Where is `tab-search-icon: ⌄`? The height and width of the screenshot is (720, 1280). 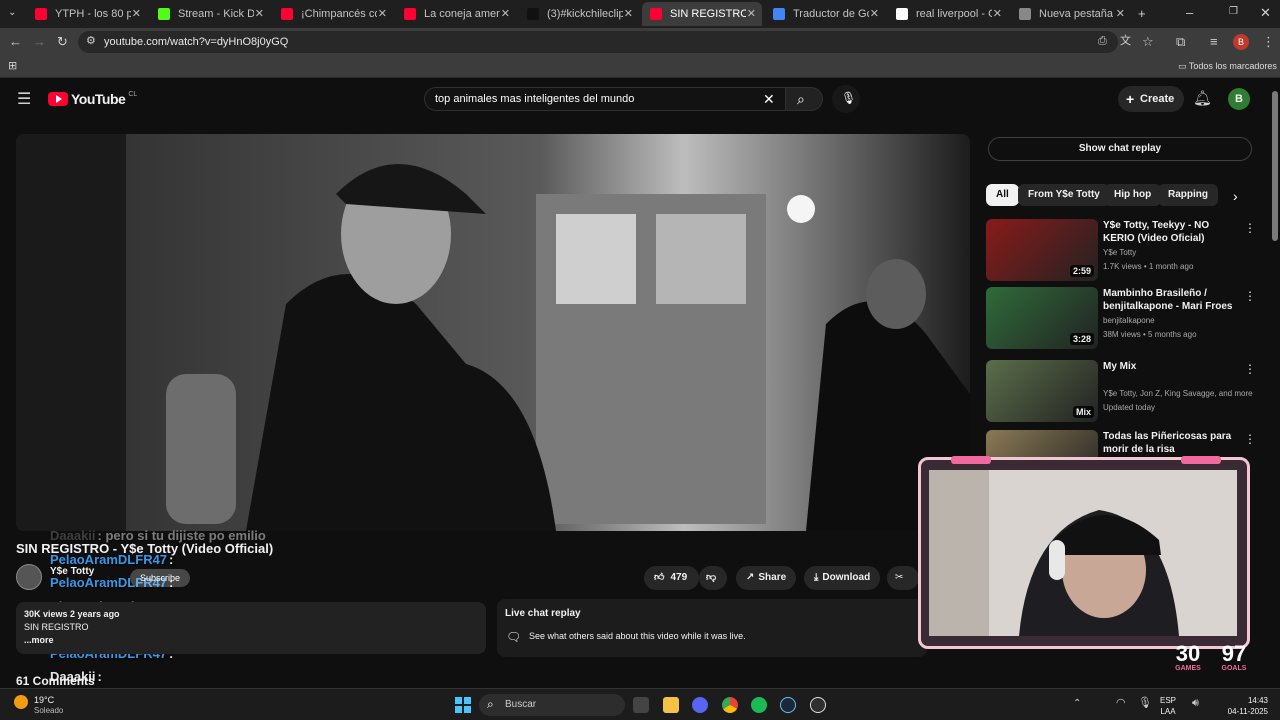 tab-search-icon: ⌄ is located at coordinates (12, 13).